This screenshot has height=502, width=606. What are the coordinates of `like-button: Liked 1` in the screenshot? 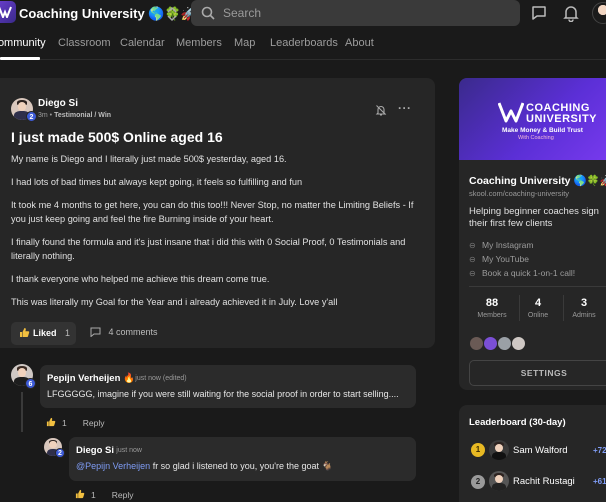 It's located at (43, 333).